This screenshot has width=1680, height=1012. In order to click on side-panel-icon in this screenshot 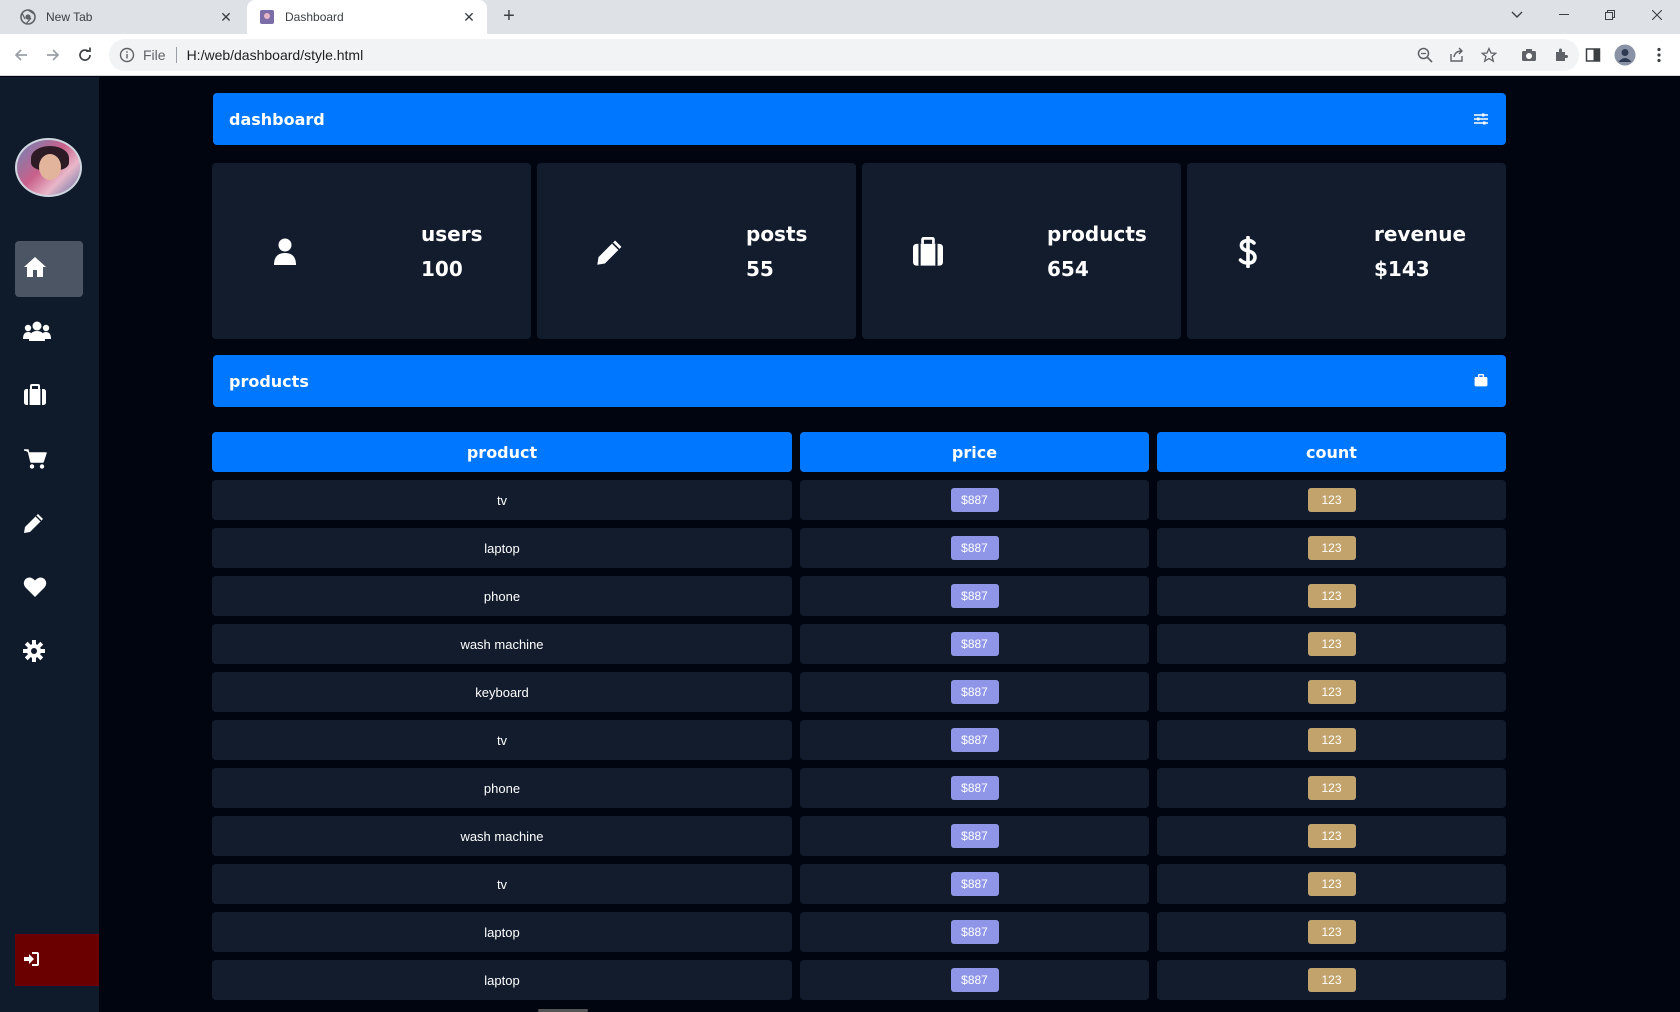, I will do `click(1593, 55)`.